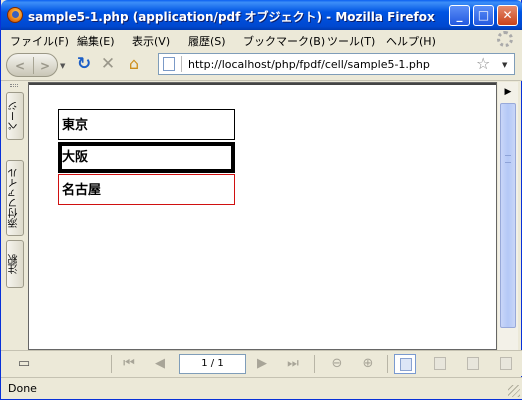 This screenshot has height=400, width=522. Describe the element at coordinates (351, 41) in the screenshot. I see `menu-tools: ツール(T)` at that location.